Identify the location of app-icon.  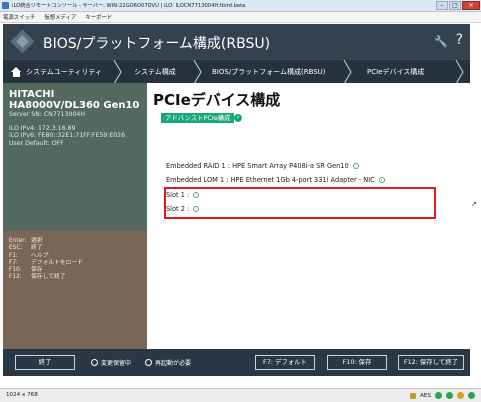
(5, 5).